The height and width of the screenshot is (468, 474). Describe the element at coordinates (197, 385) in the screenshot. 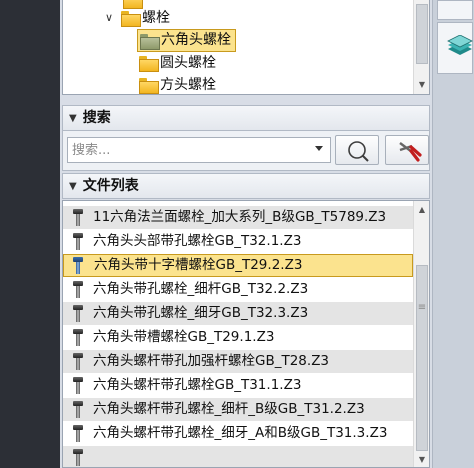

I see `file-name: 六角头螺杆带孔螺栓GB_T31.1.Z3` at that location.